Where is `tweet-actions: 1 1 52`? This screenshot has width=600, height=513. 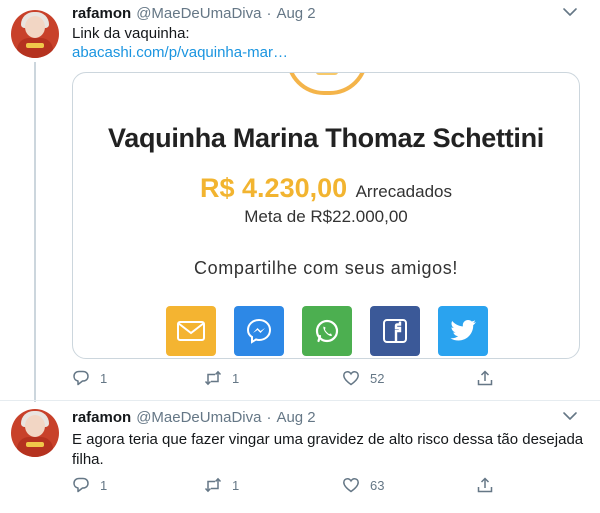
tweet-actions: 1 1 52 is located at coordinates (292, 379).